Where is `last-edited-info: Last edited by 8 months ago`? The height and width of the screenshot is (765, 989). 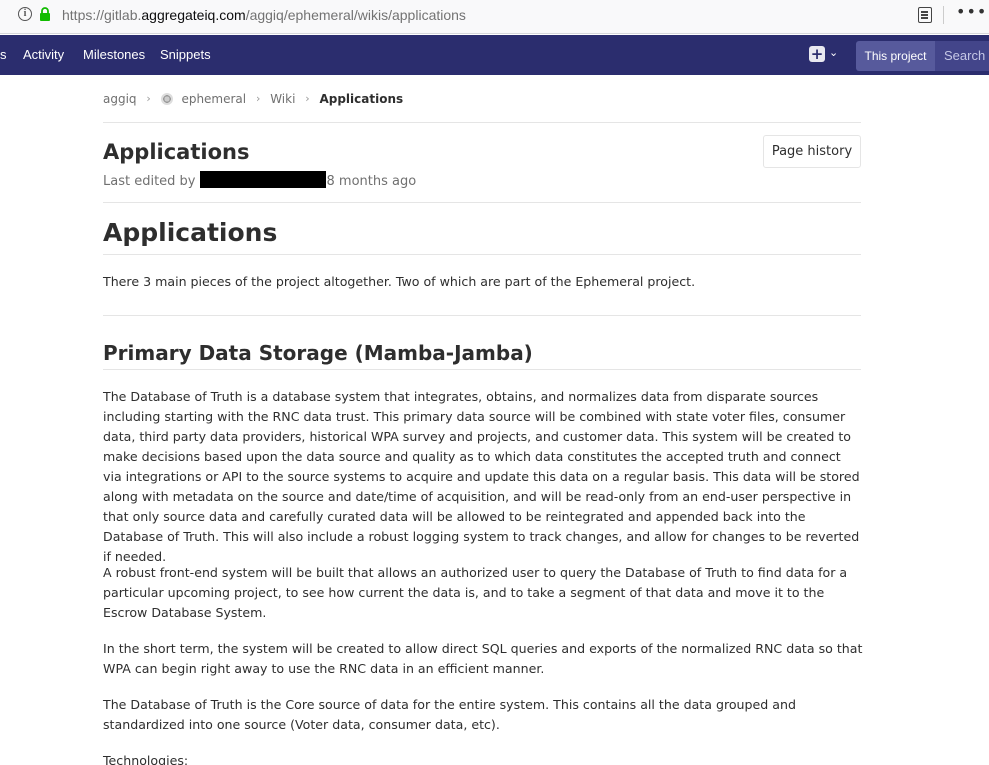
last-edited-info: Last edited by 8 months ago is located at coordinates (259, 180).